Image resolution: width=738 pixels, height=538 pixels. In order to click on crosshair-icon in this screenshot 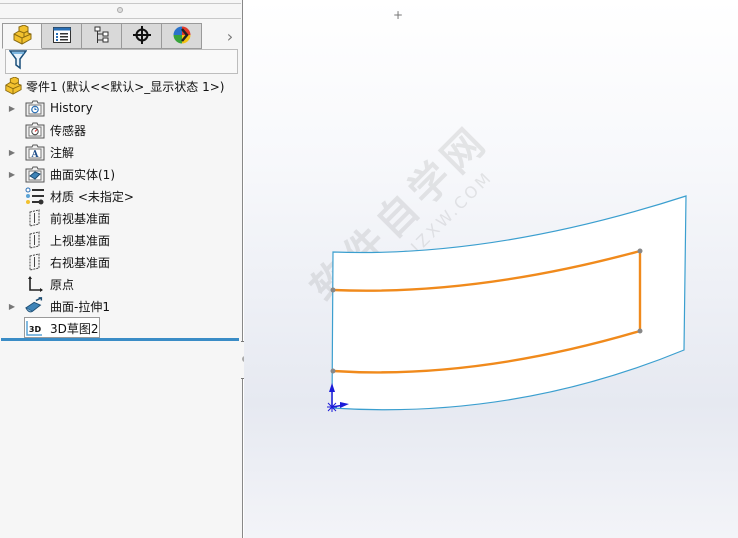, I will do `click(141, 36)`.